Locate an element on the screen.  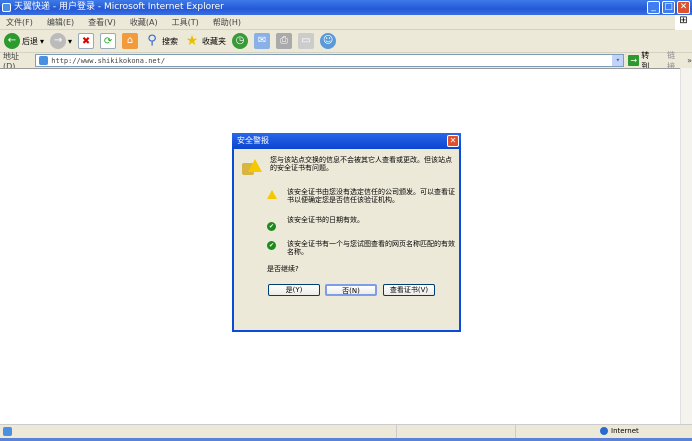
back-button: ← 后退 ▾ is located at coordinates (24, 41).